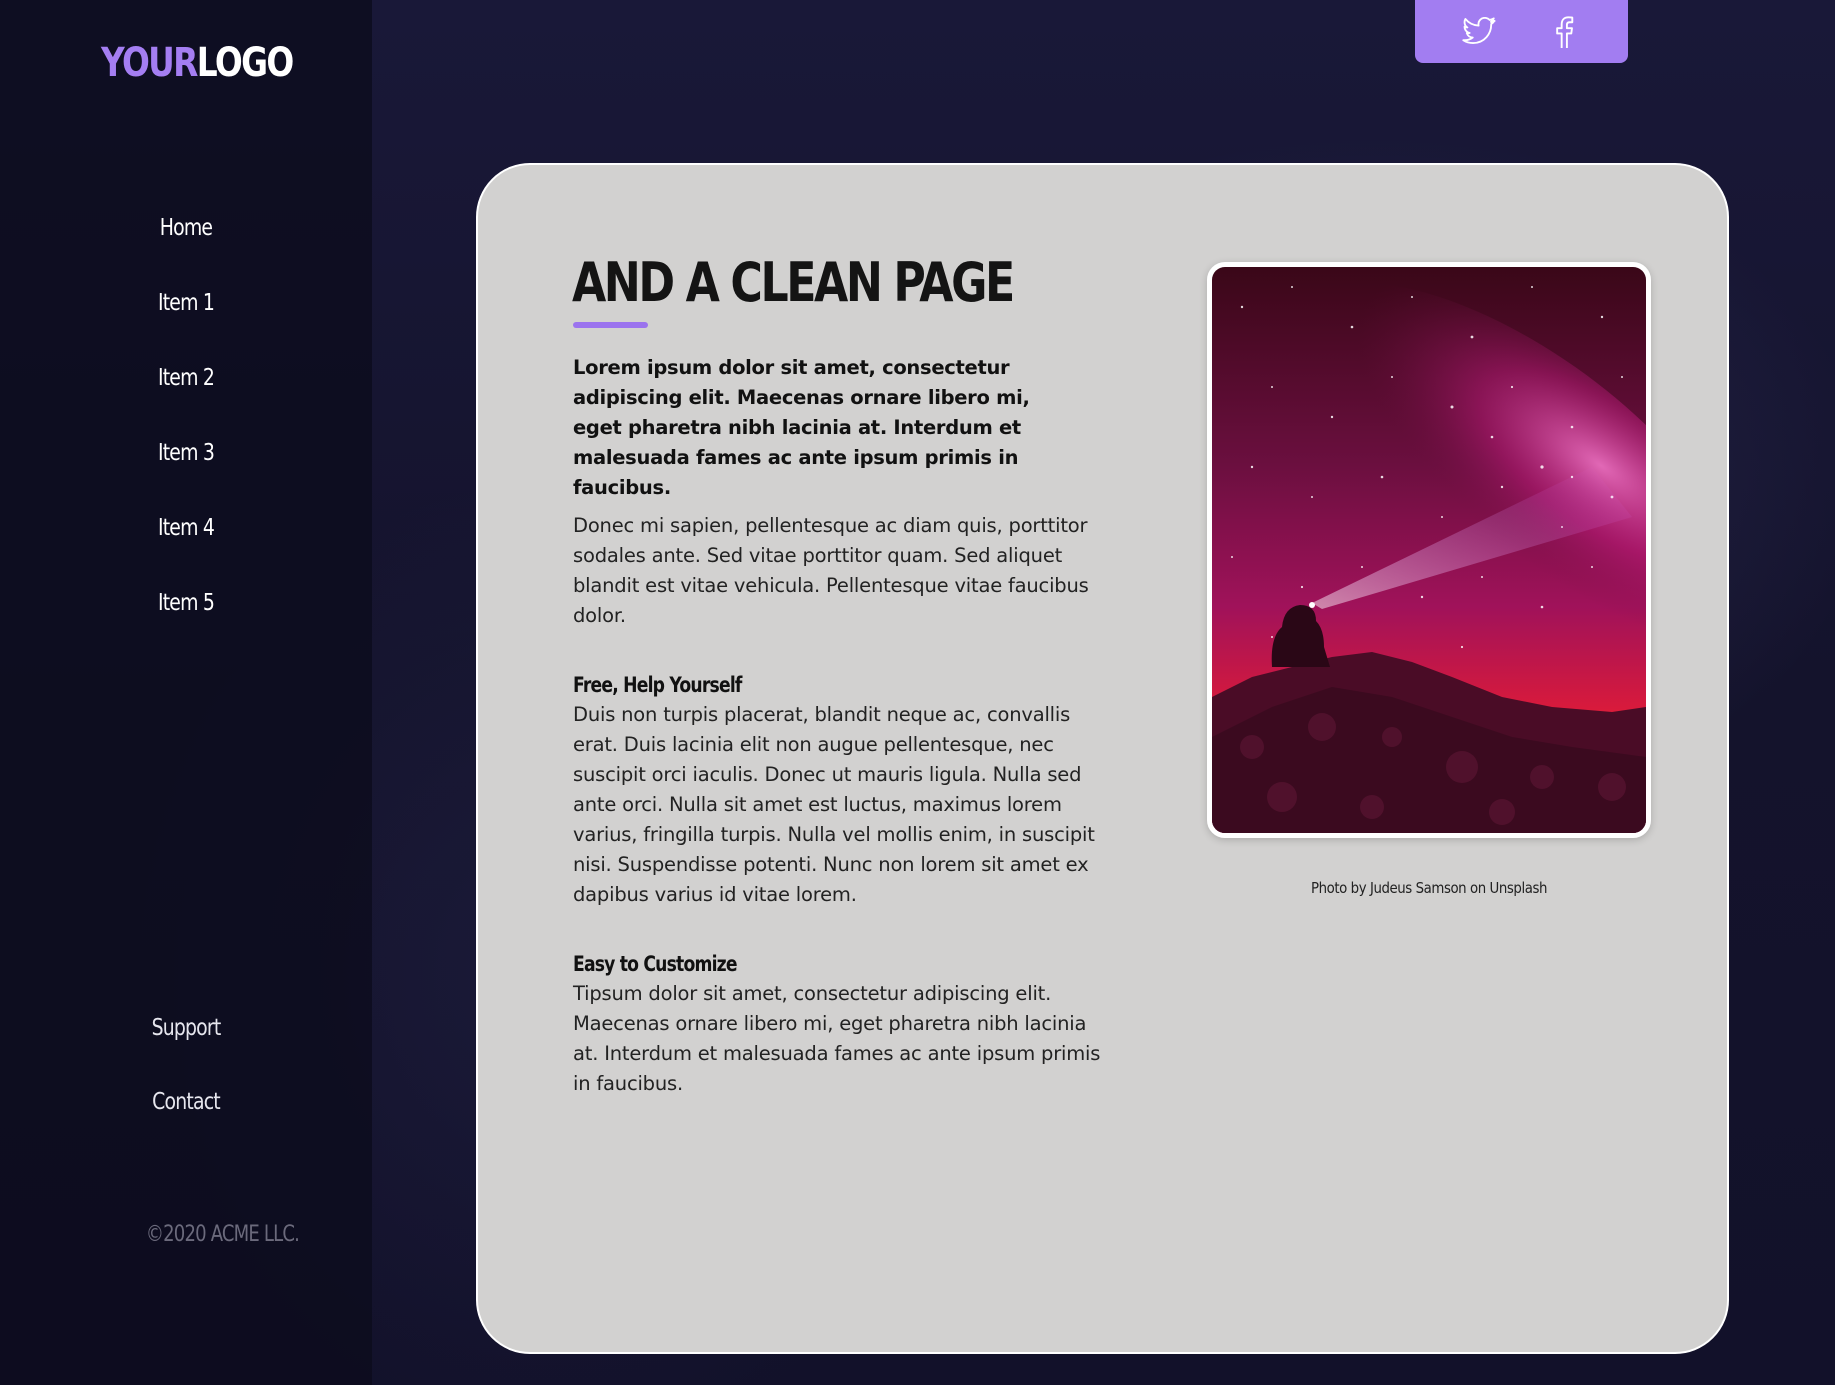 This screenshot has width=1835, height=1385. Describe the element at coordinates (185, 245) in the screenshot. I see `nav-item-home: Home` at that location.